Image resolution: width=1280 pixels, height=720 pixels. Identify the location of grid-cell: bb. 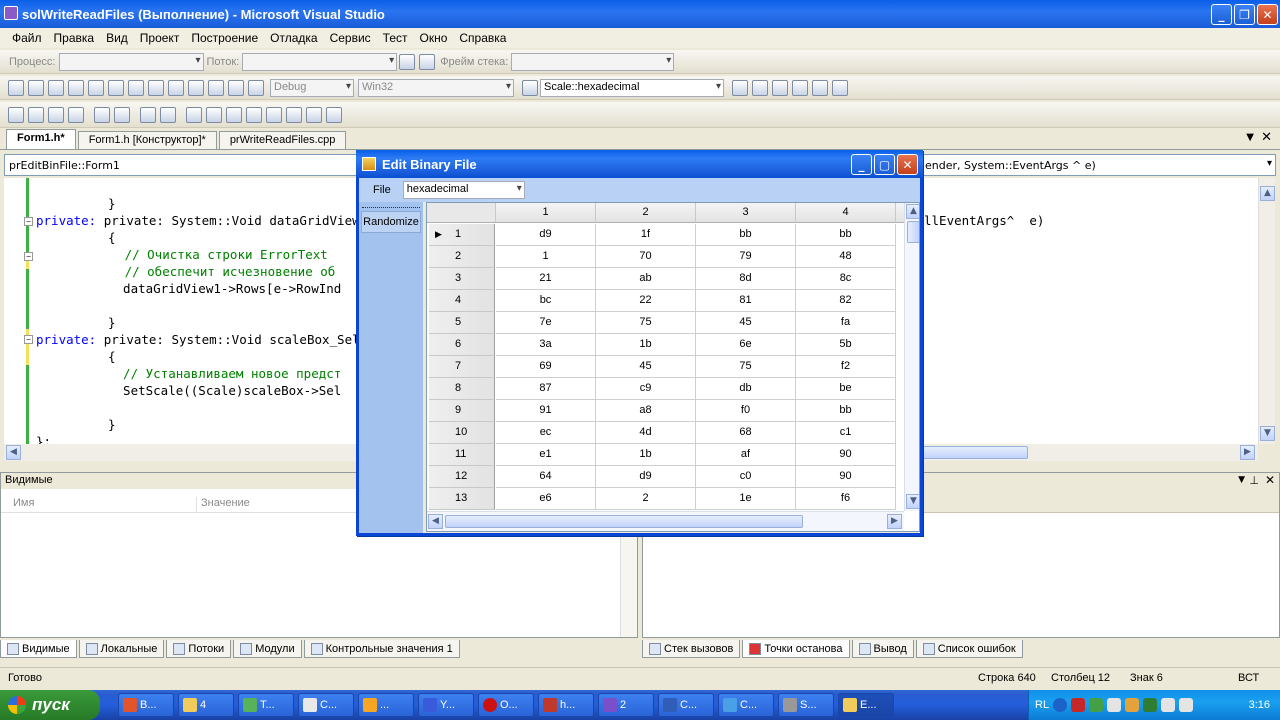
(846, 235).